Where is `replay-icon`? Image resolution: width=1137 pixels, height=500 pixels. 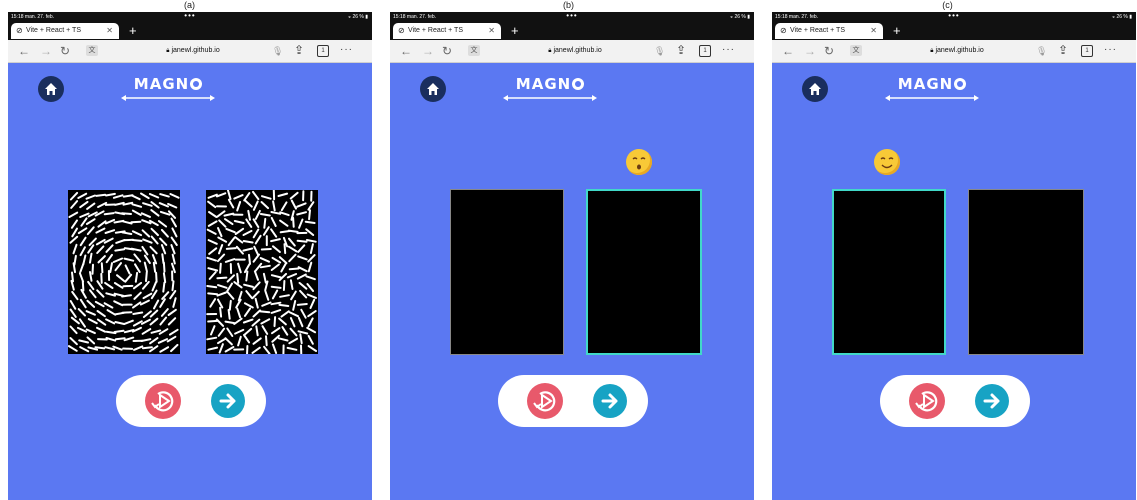
replay-icon is located at coordinates (544, 401).